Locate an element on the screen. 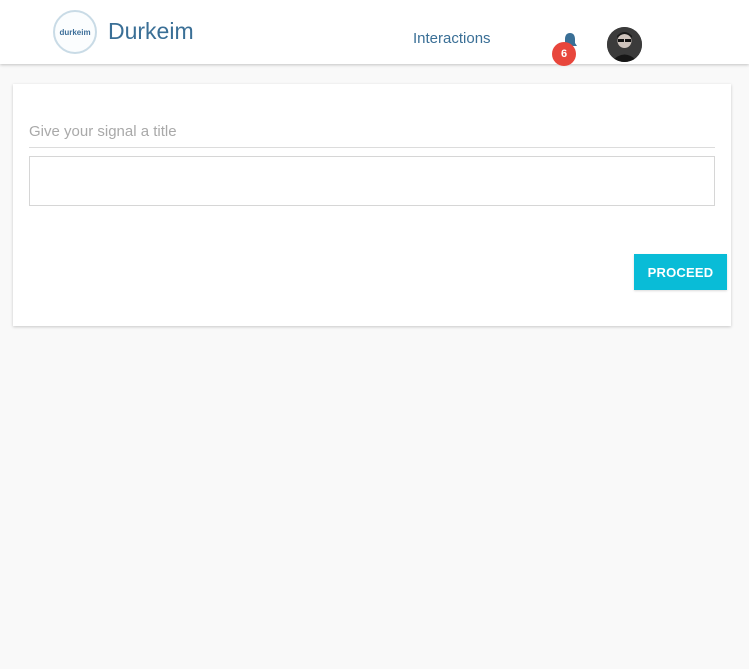 This screenshot has height=669, width=749. nav-link-interactions: Interactions is located at coordinates (452, 38).